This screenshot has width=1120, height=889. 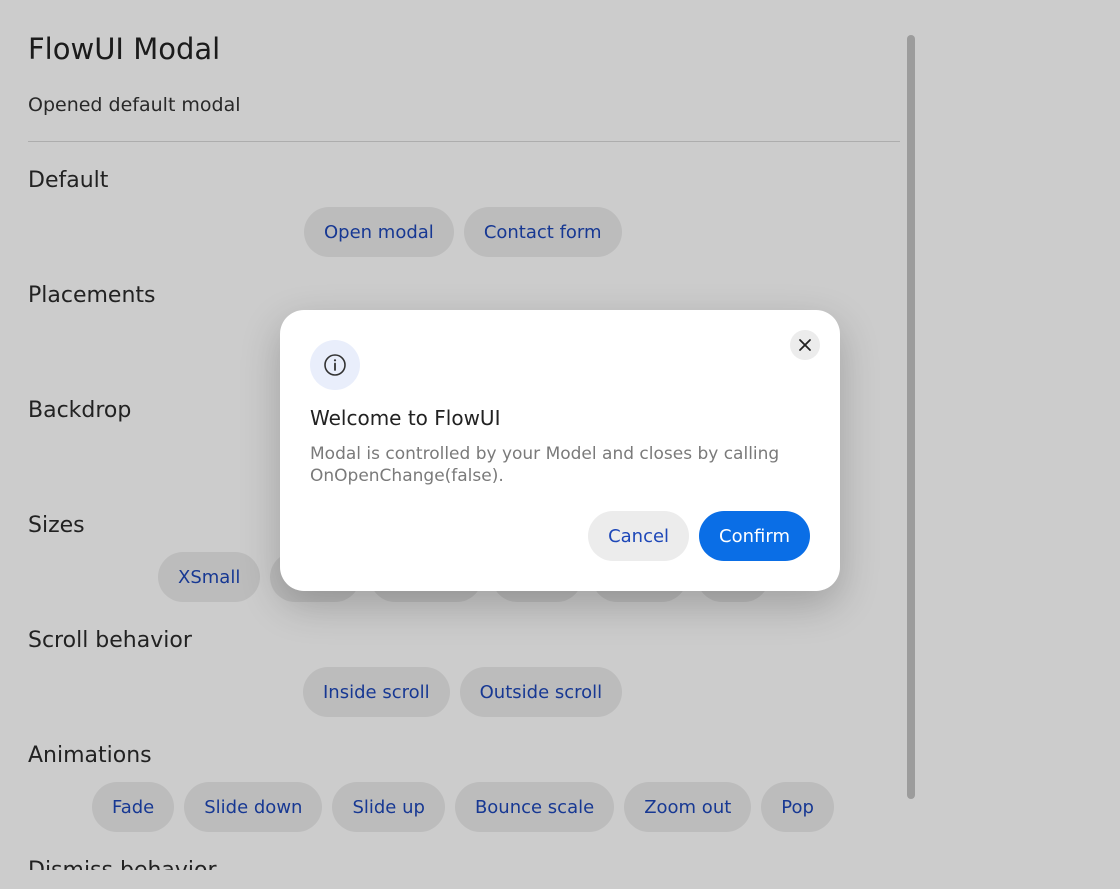 I want to click on info-icon-glyph, so click(x=335, y=365).